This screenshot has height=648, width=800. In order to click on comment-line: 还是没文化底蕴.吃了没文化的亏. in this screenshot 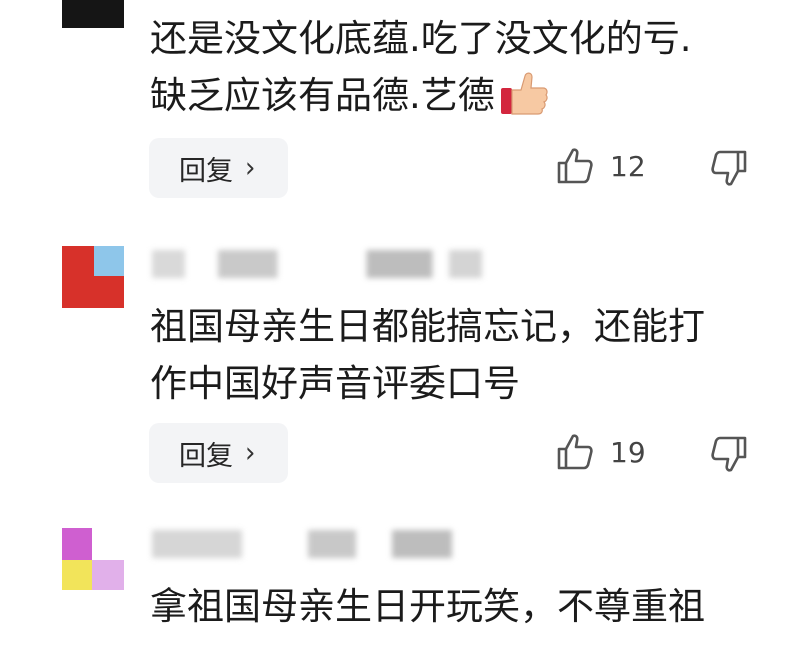, I will do `click(421, 38)`.